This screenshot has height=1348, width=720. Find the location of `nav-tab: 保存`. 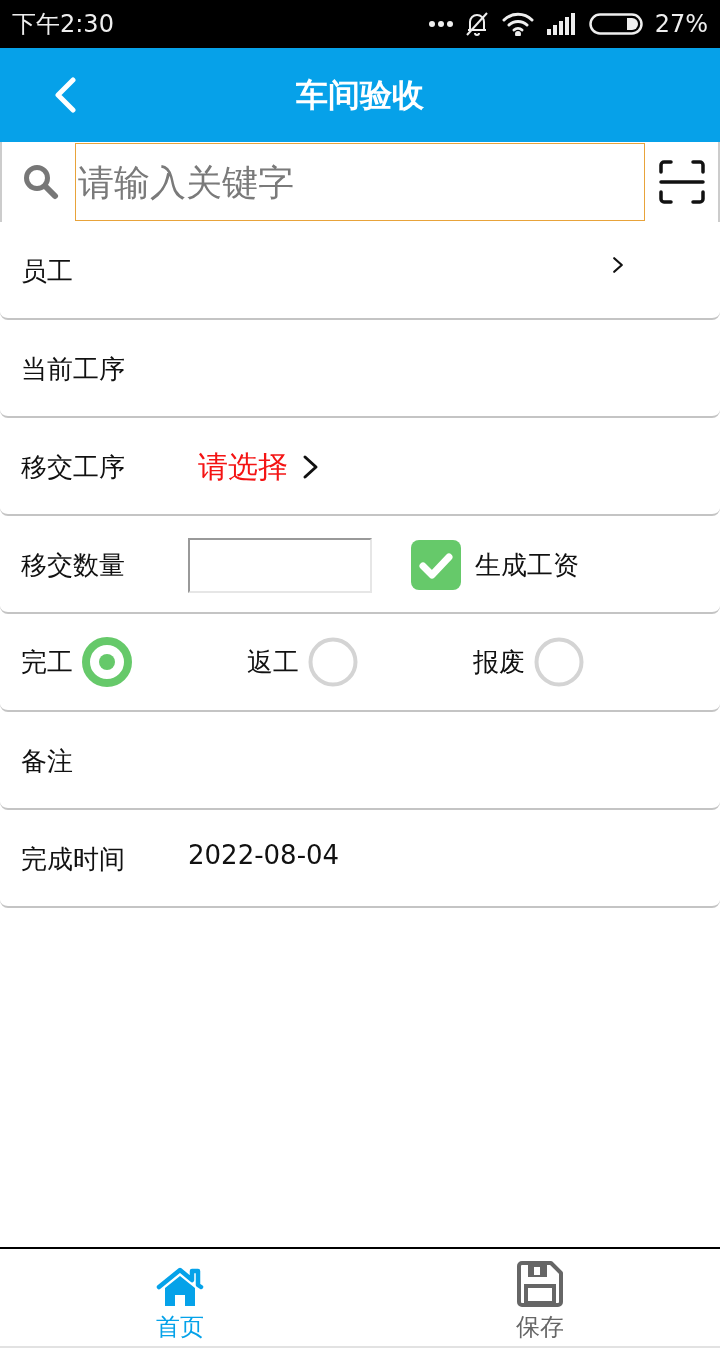

nav-tab: 保存 is located at coordinates (540, 1297).